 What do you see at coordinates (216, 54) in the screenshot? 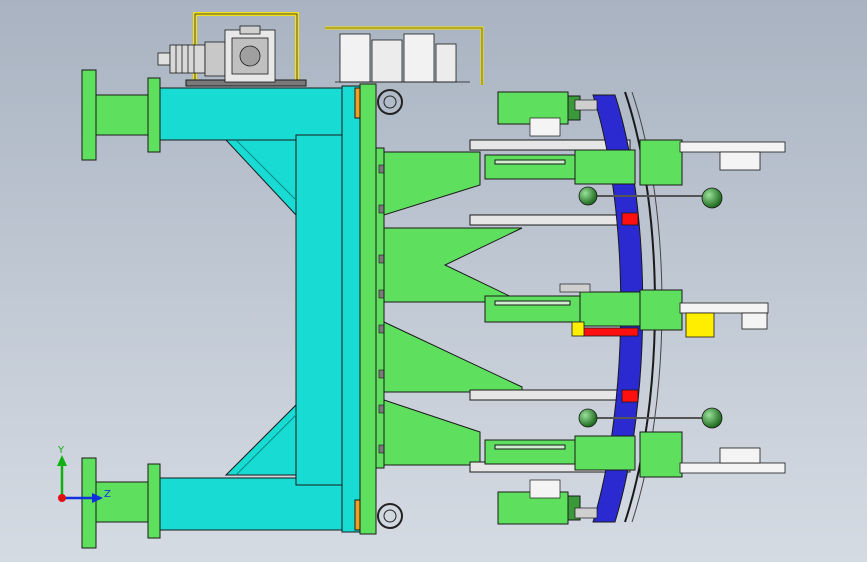
I see `drive-motor` at bounding box center [216, 54].